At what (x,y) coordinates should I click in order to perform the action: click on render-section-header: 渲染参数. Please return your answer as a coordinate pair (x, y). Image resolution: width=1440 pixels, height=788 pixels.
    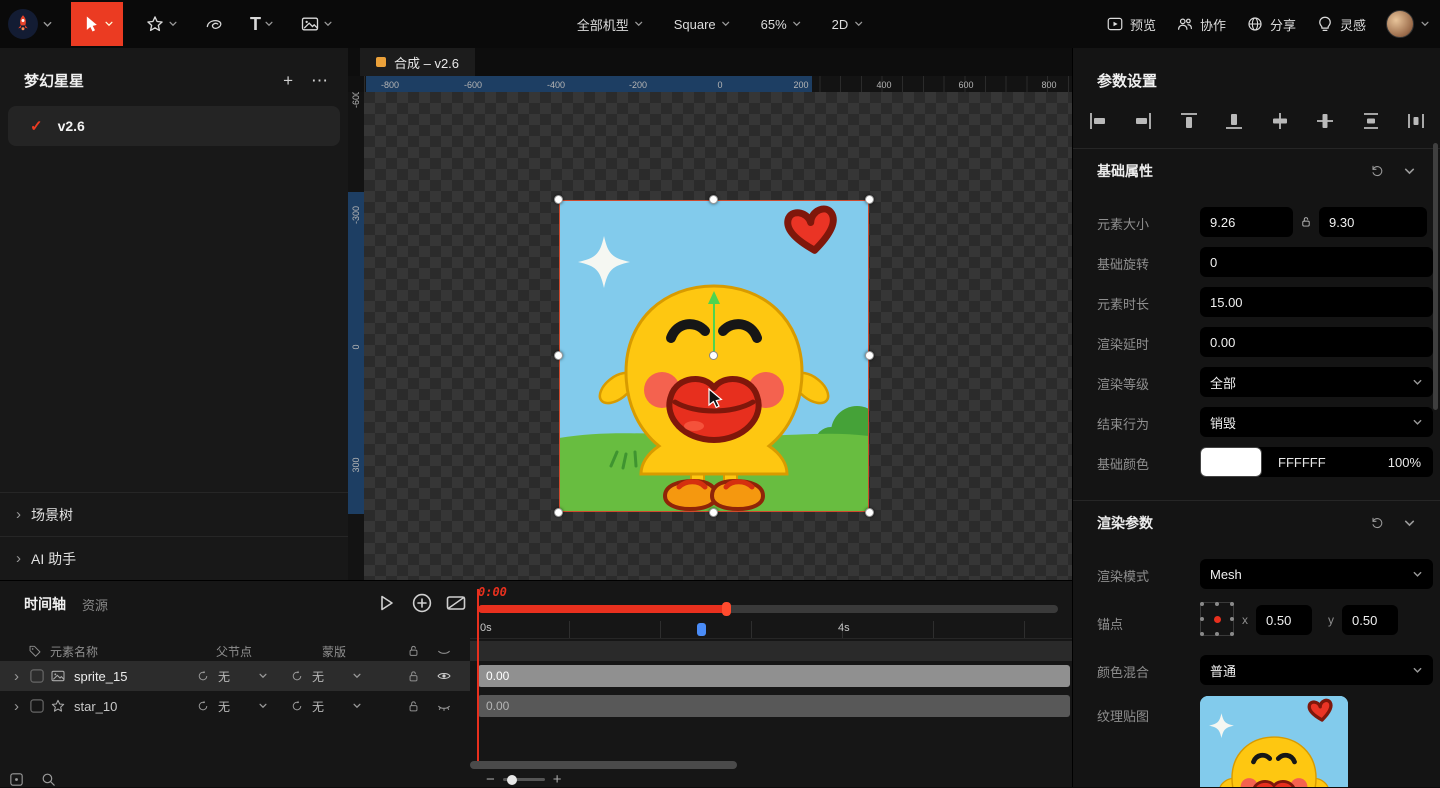
    Looking at the image, I should click on (1256, 522).